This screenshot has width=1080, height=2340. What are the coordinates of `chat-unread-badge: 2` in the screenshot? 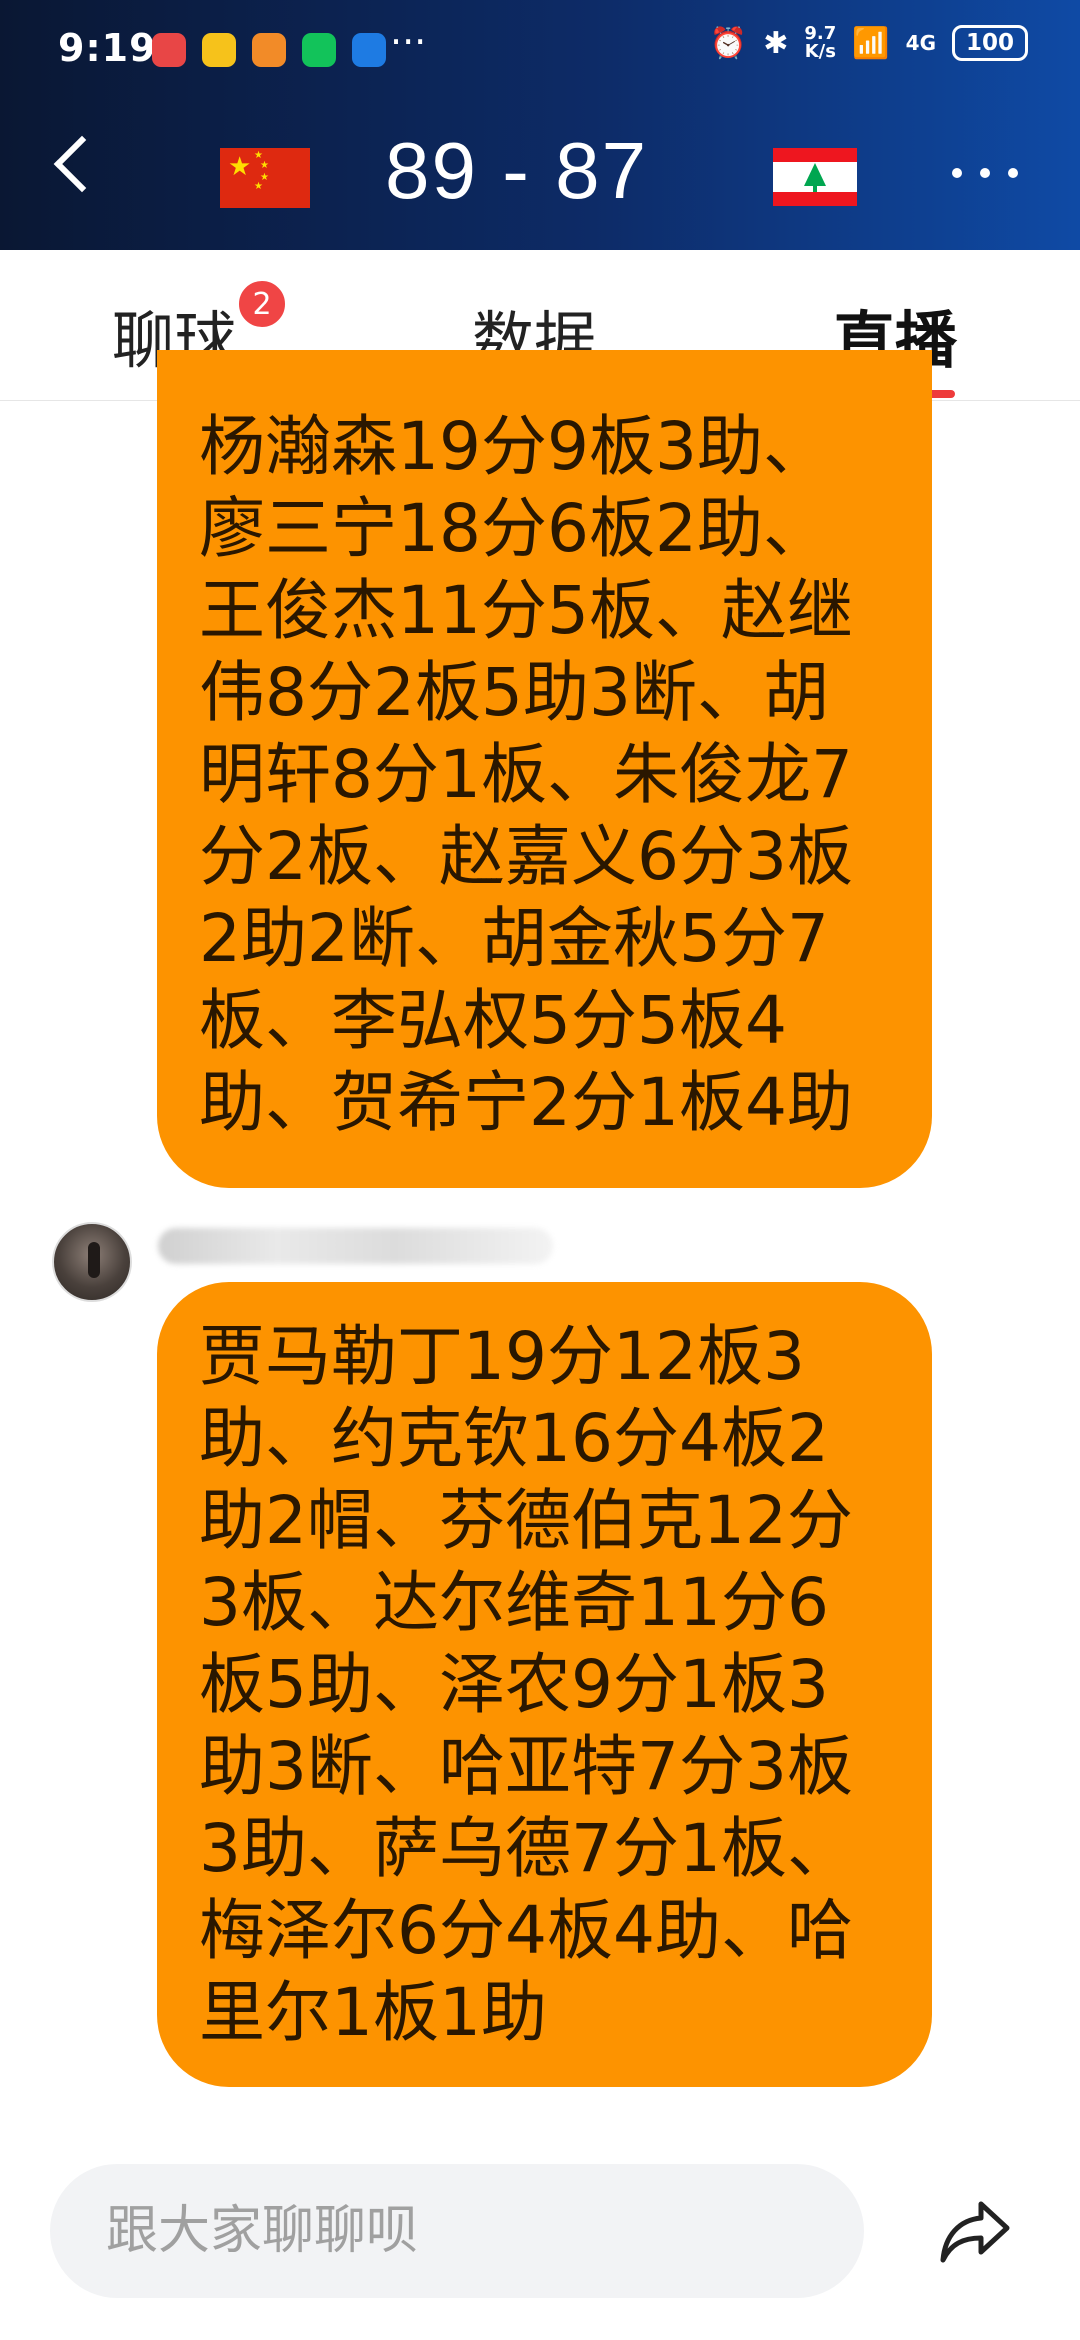 It's located at (262, 304).